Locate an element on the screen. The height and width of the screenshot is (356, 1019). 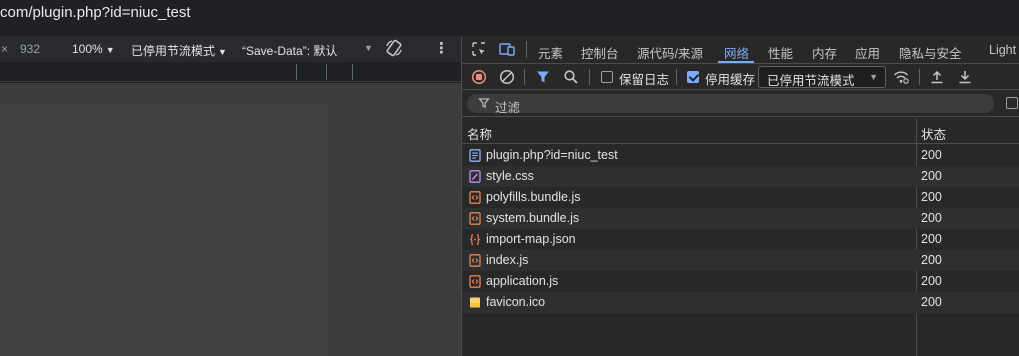
table-row: polyfills.bundle.js 200 is located at coordinates (740, 197).